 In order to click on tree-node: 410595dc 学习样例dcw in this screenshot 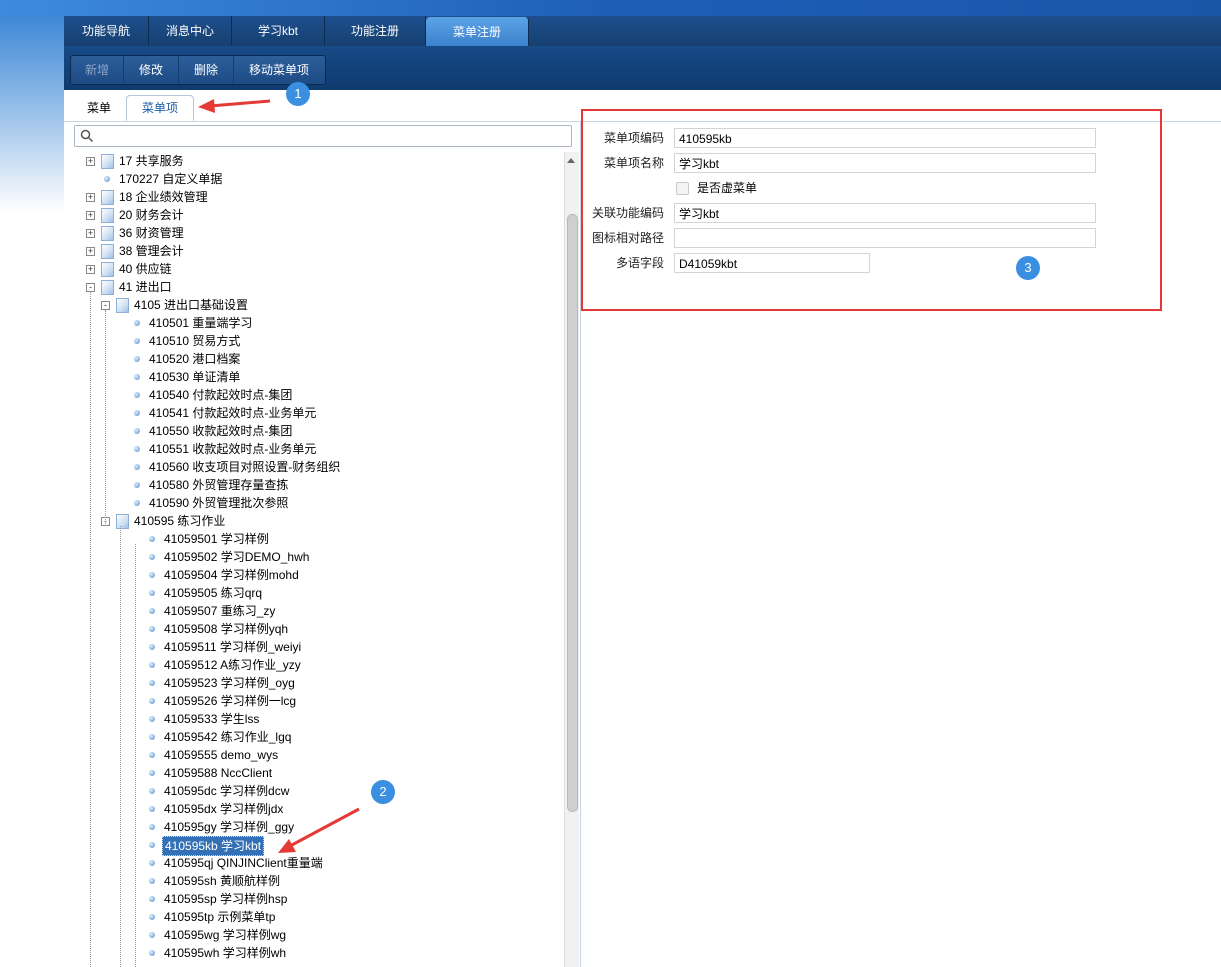, I will do `click(314, 791)`.